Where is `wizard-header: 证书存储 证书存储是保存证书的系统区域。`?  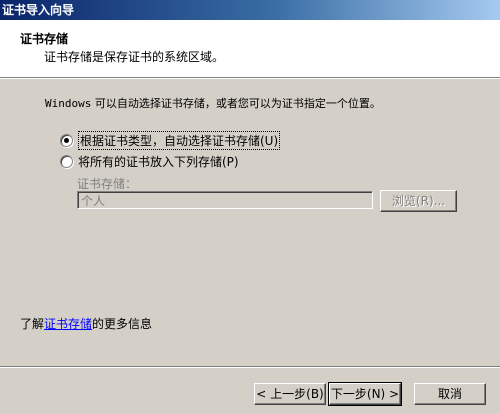 wizard-header: 证书存储 证书存储是保存证书的系统区域。 is located at coordinates (250, 49).